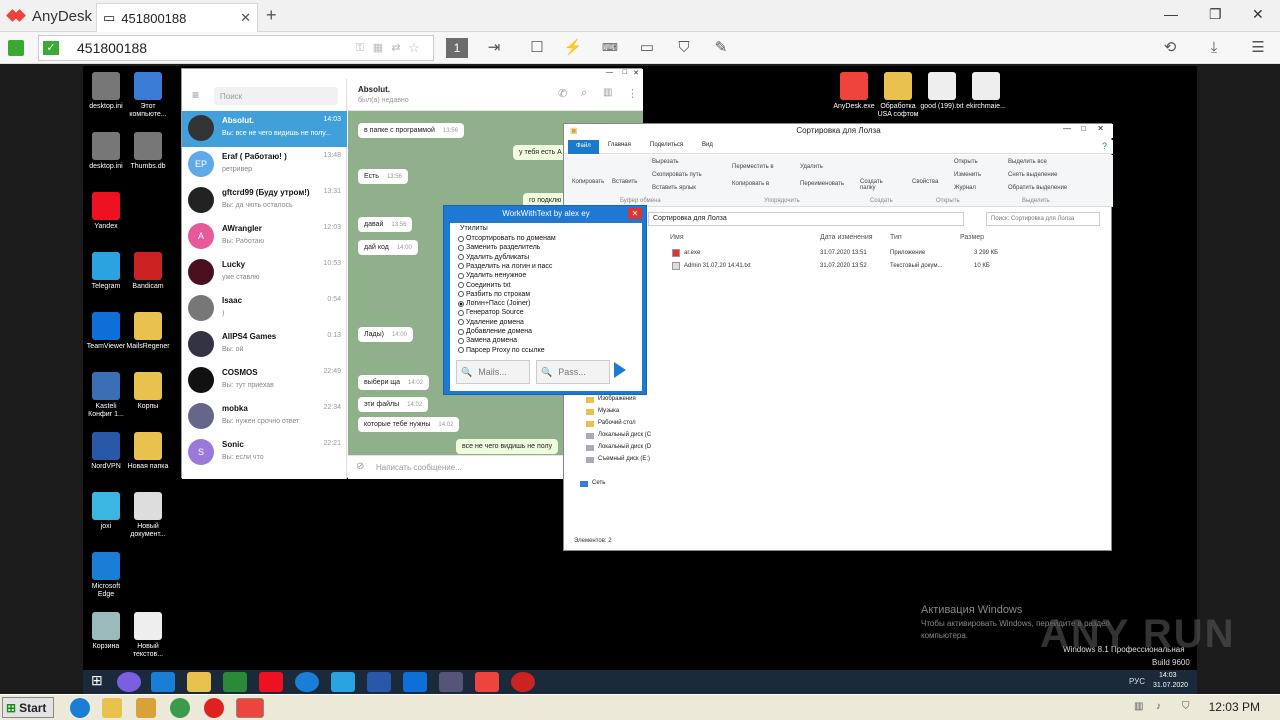  Describe the element at coordinates (106, 451) in the screenshot. I see `desktop-icon: NordVPN` at that location.